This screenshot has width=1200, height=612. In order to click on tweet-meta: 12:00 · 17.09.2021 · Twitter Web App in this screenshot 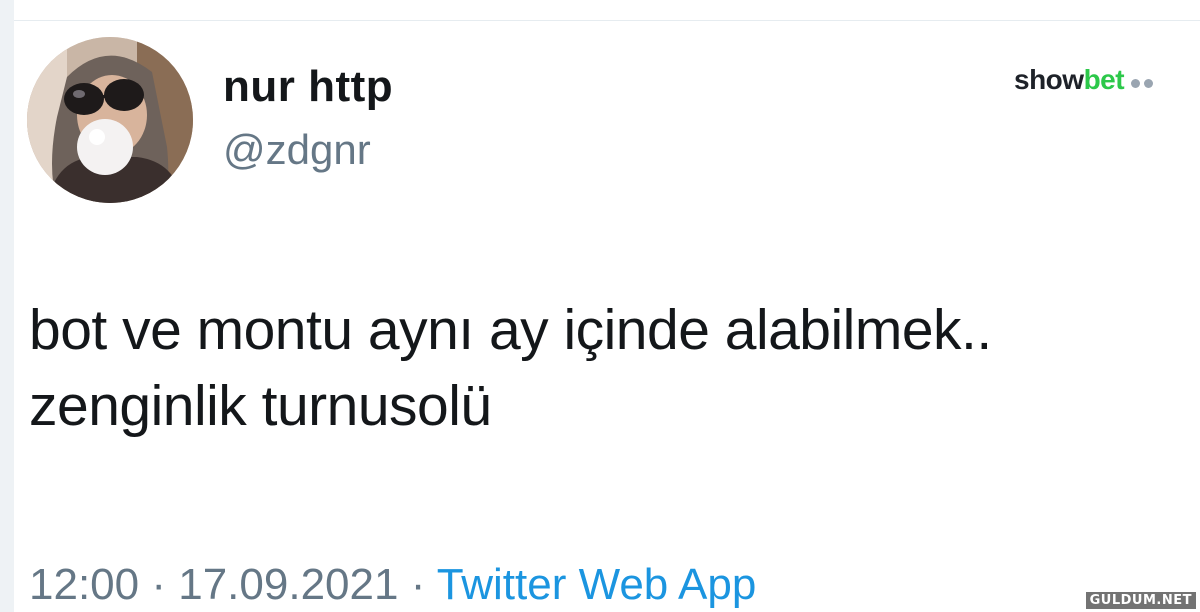, I will do `click(392, 585)`.